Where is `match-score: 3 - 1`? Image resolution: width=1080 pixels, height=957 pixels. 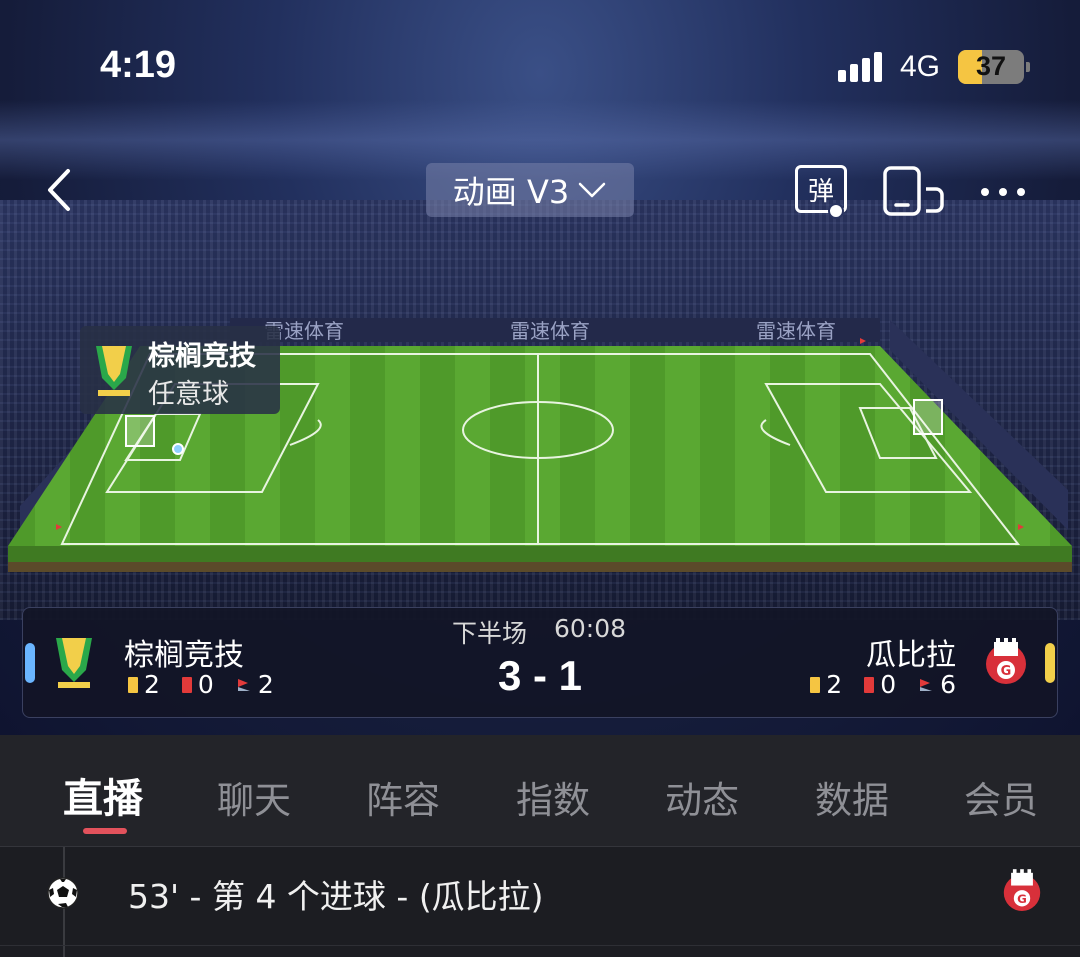
match-score: 3 - 1 is located at coordinates (540, 675).